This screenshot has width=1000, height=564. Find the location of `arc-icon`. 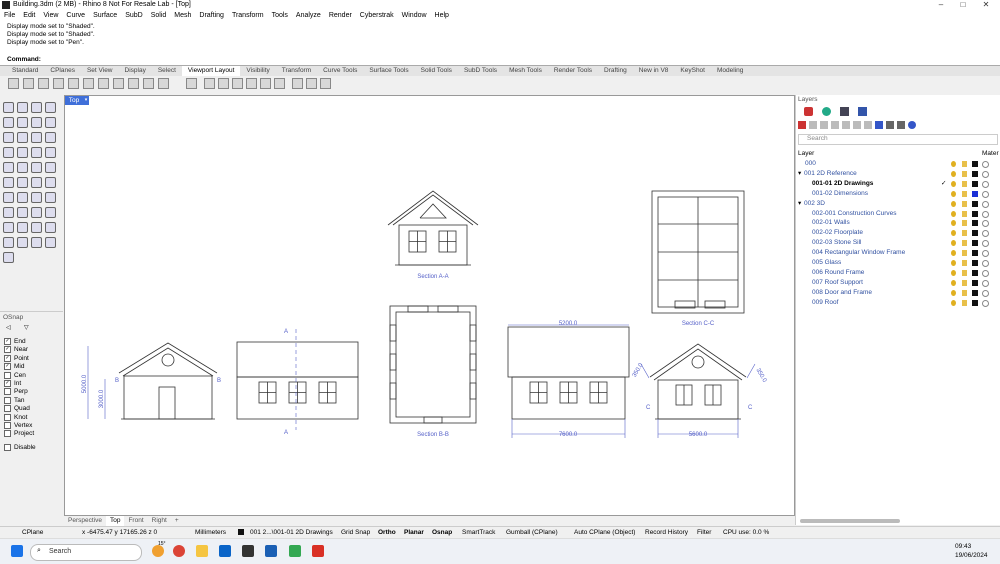

arc-icon is located at coordinates (8, 137).